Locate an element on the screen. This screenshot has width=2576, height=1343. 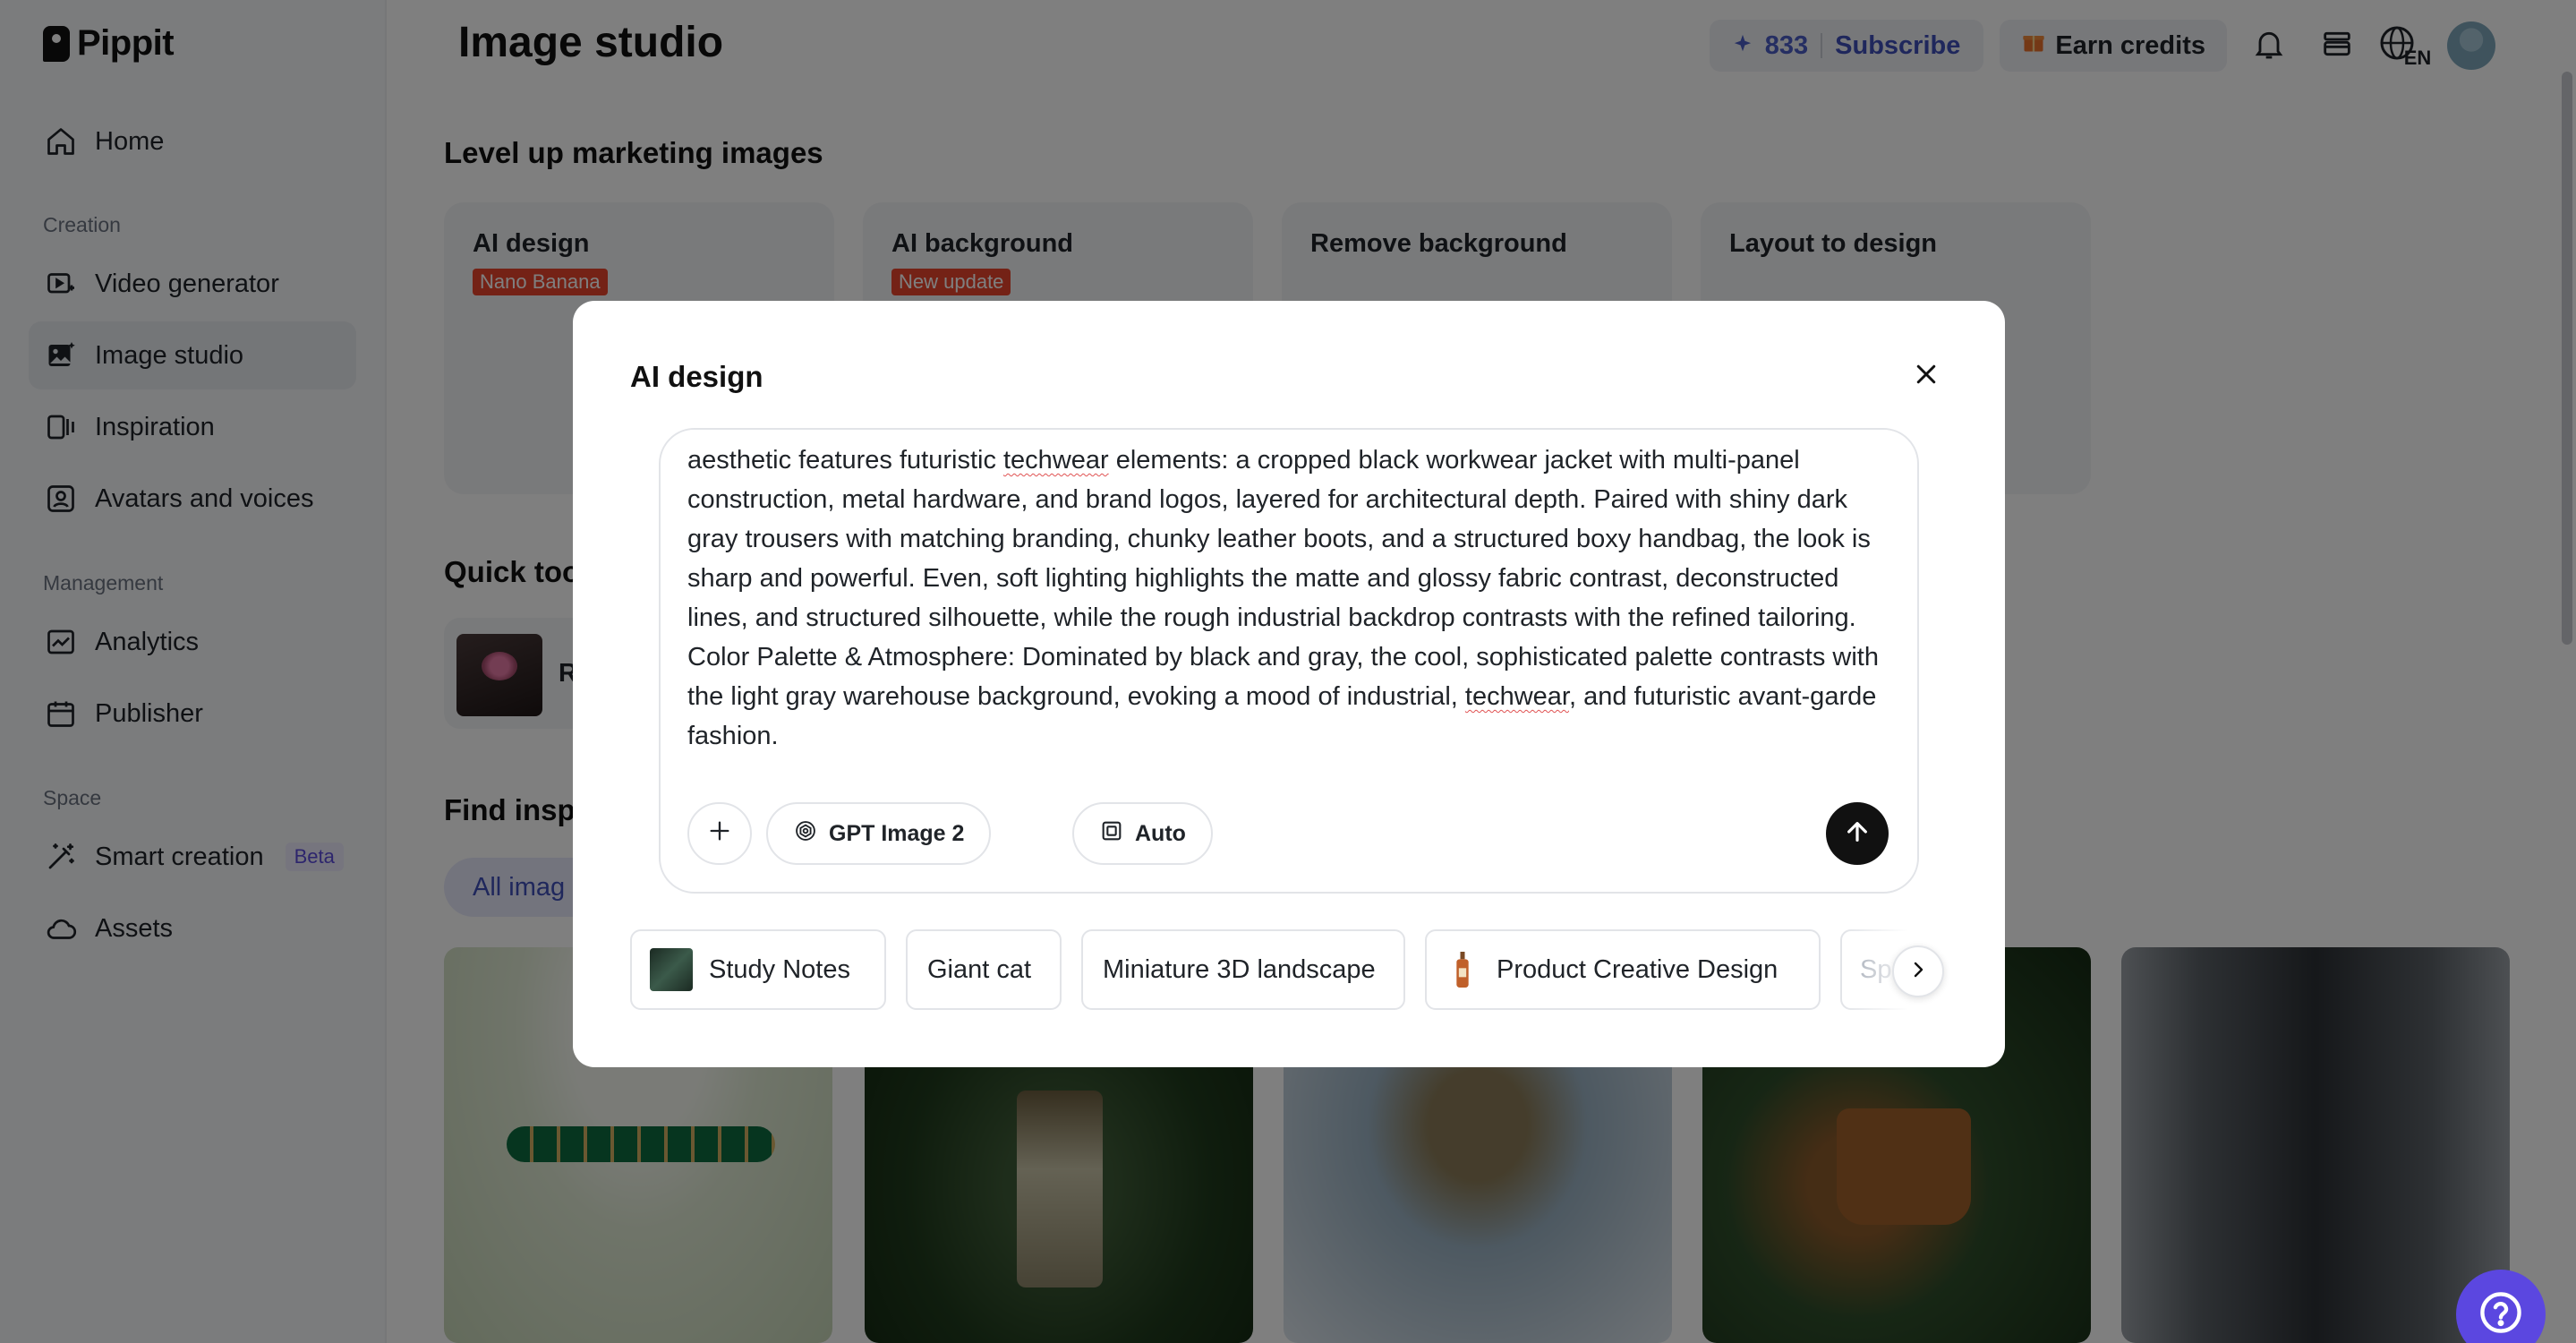
help-icon is located at coordinates (2501, 1314).